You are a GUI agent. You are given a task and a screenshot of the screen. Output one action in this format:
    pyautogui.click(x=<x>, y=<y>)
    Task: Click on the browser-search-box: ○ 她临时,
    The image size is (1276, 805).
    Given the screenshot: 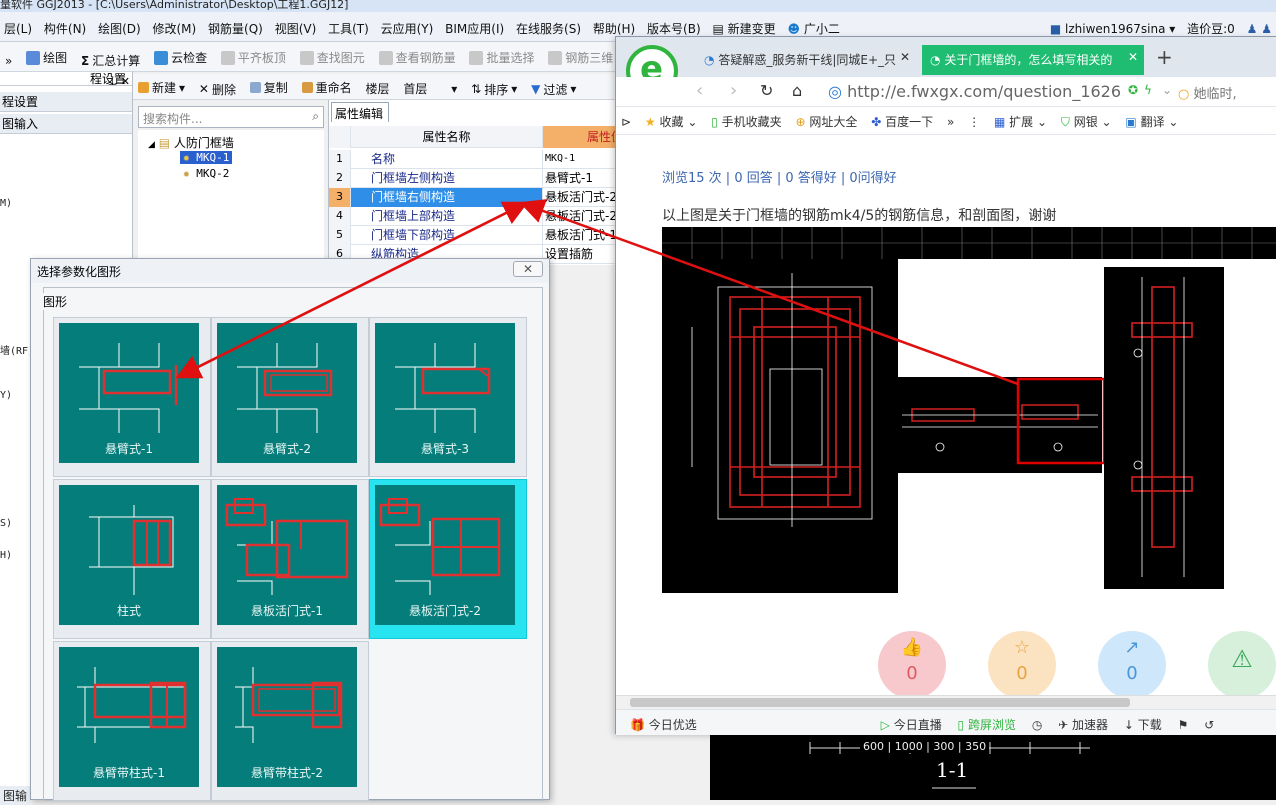 What is the action you would take?
    pyautogui.click(x=1226, y=92)
    